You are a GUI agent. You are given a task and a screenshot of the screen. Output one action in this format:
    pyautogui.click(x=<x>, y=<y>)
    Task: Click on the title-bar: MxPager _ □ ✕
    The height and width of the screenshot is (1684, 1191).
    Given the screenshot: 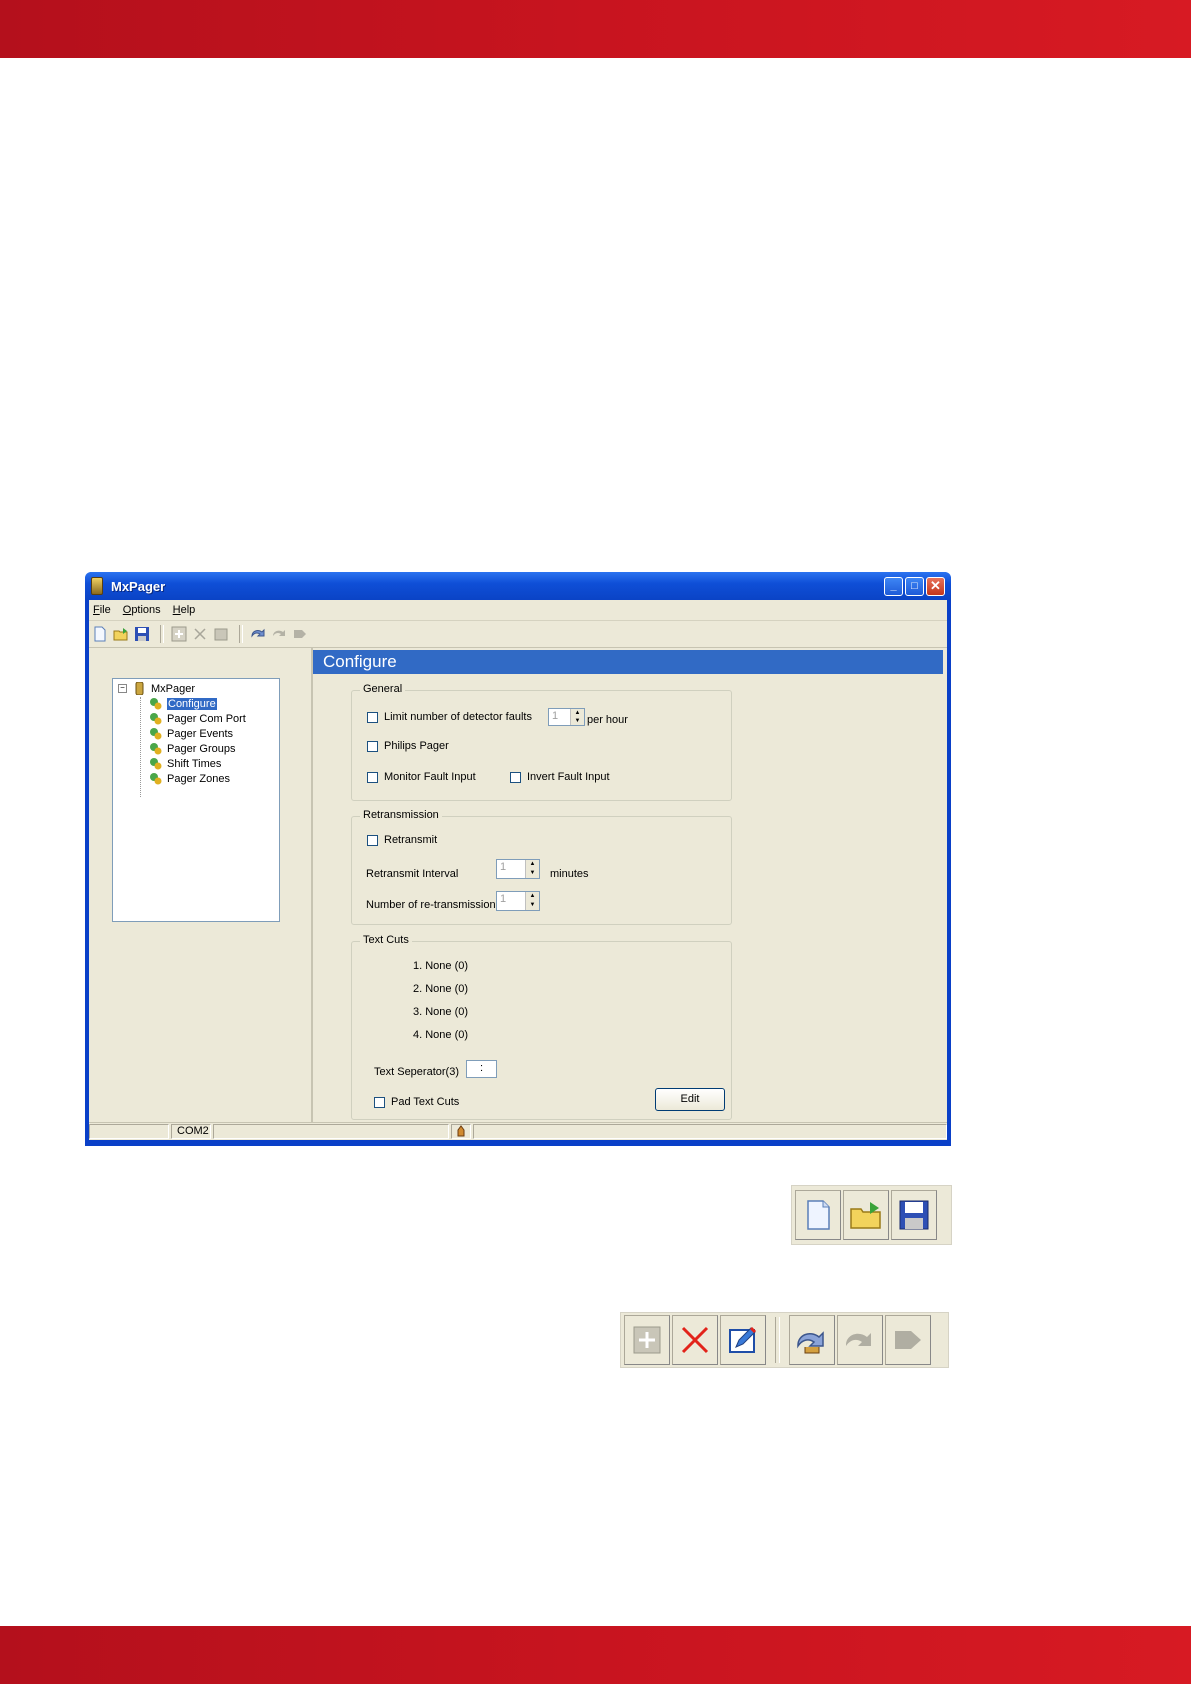 What is the action you would take?
    pyautogui.click(x=518, y=586)
    